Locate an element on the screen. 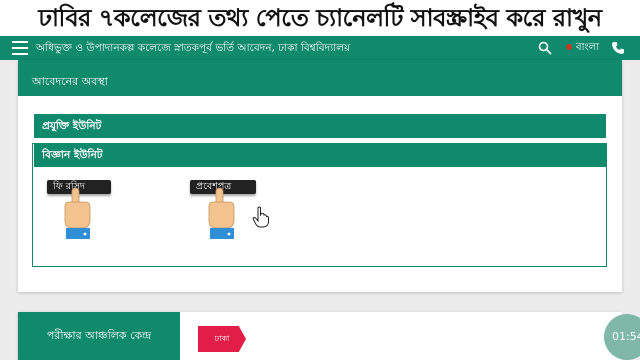 This screenshot has width=640, height=360. card-title: আবেদনের অবস্থা is located at coordinates (70, 81).